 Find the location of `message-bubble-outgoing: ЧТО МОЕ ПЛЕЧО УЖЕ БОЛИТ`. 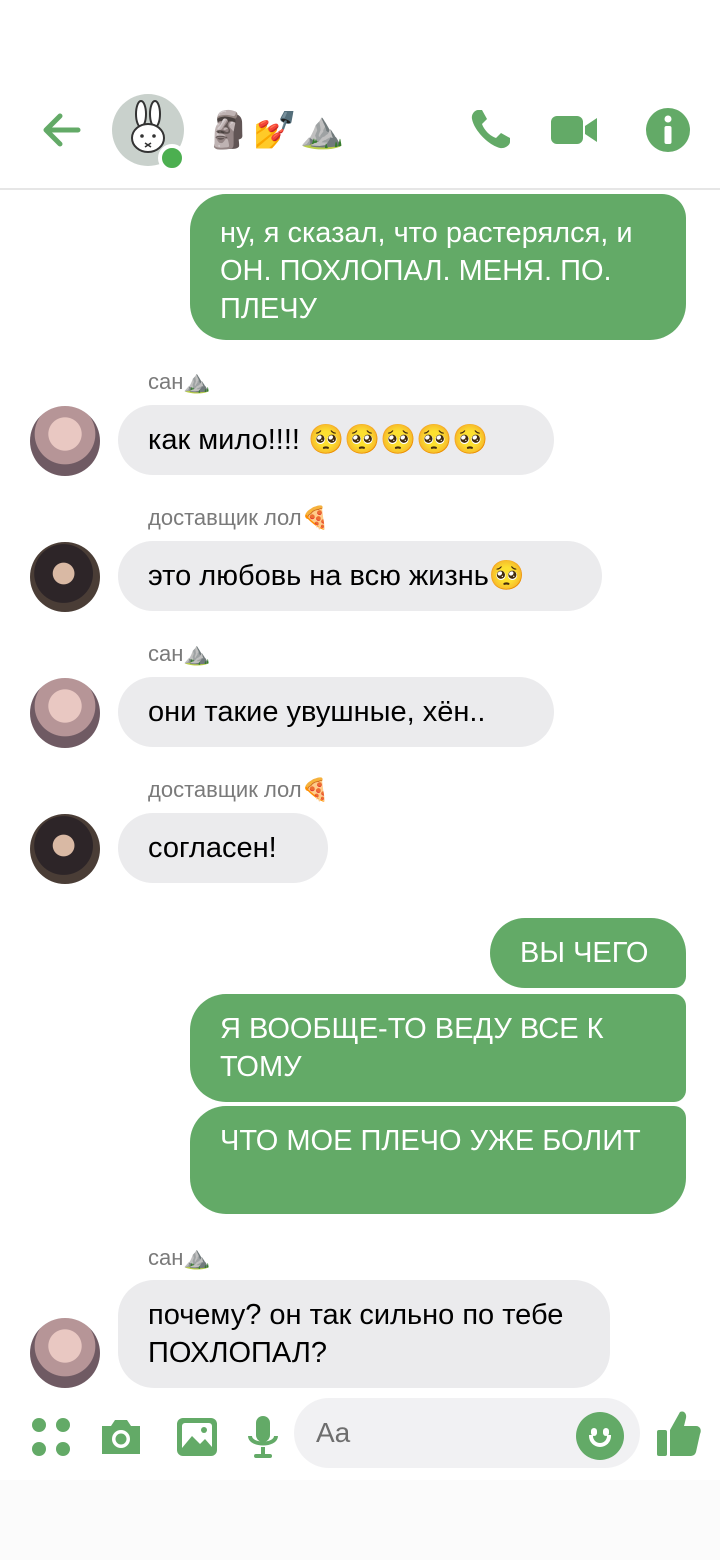

message-bubble-outgoing: ЧТО МОЕ ПЛЕЧО УЖЕ БОЛИТ is located at coordinates (438, 1160).